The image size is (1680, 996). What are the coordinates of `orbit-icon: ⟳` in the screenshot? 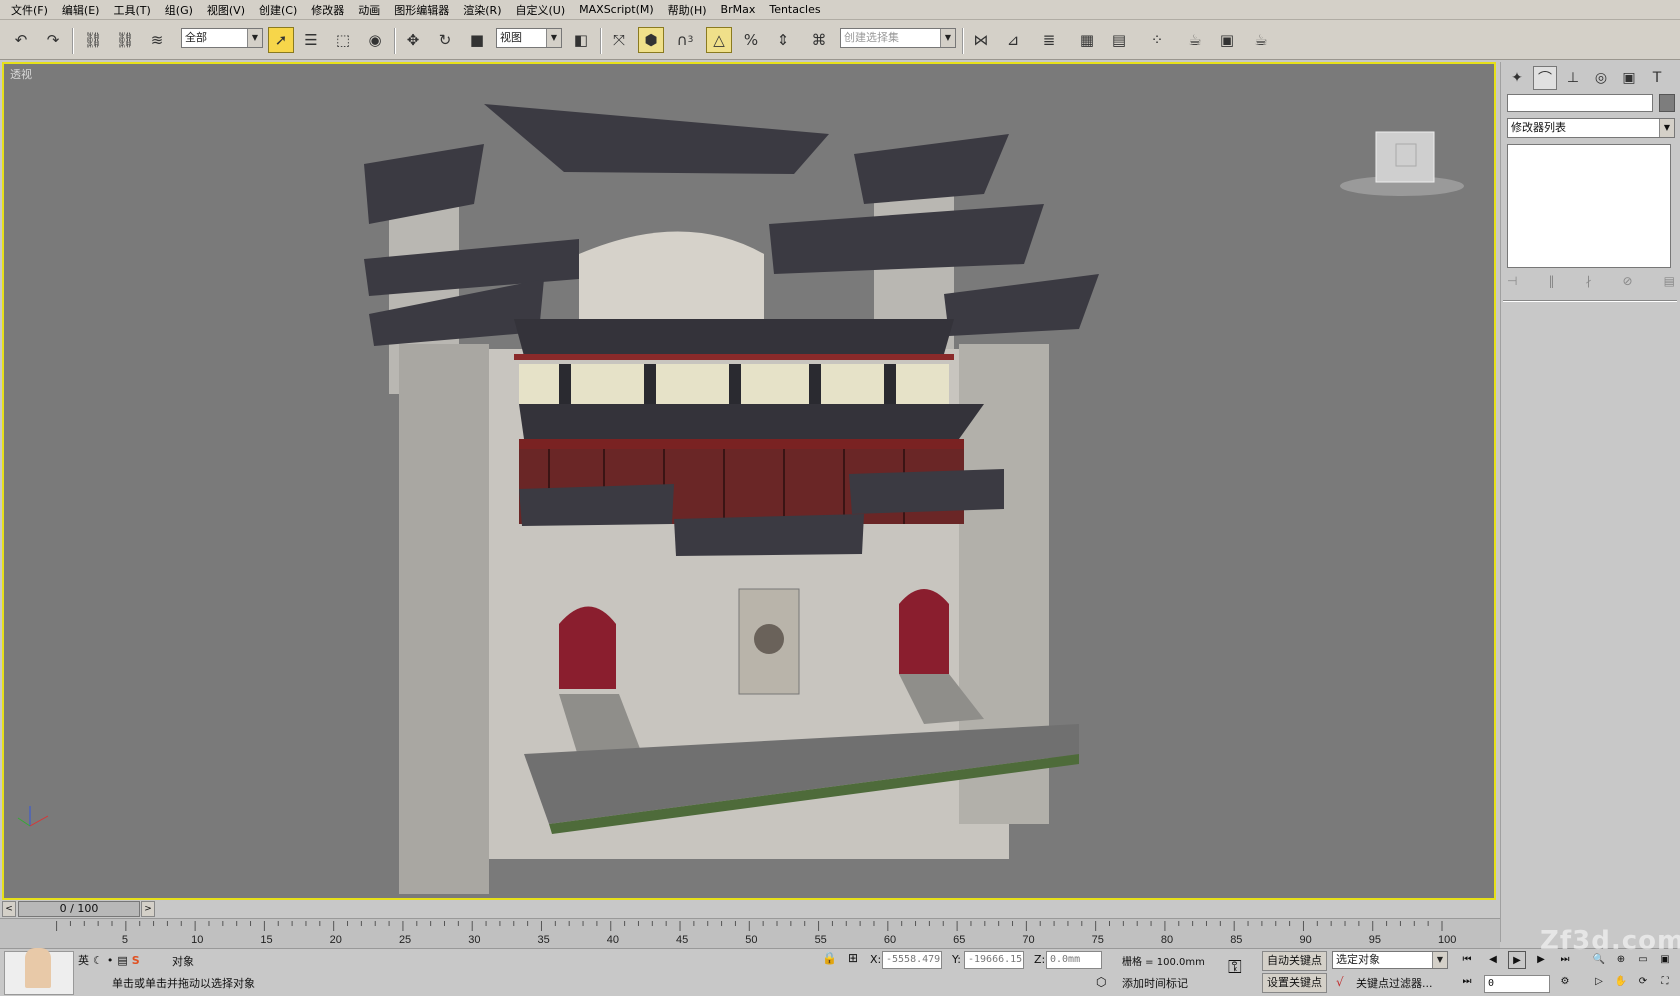 It's located at (1643, 982).